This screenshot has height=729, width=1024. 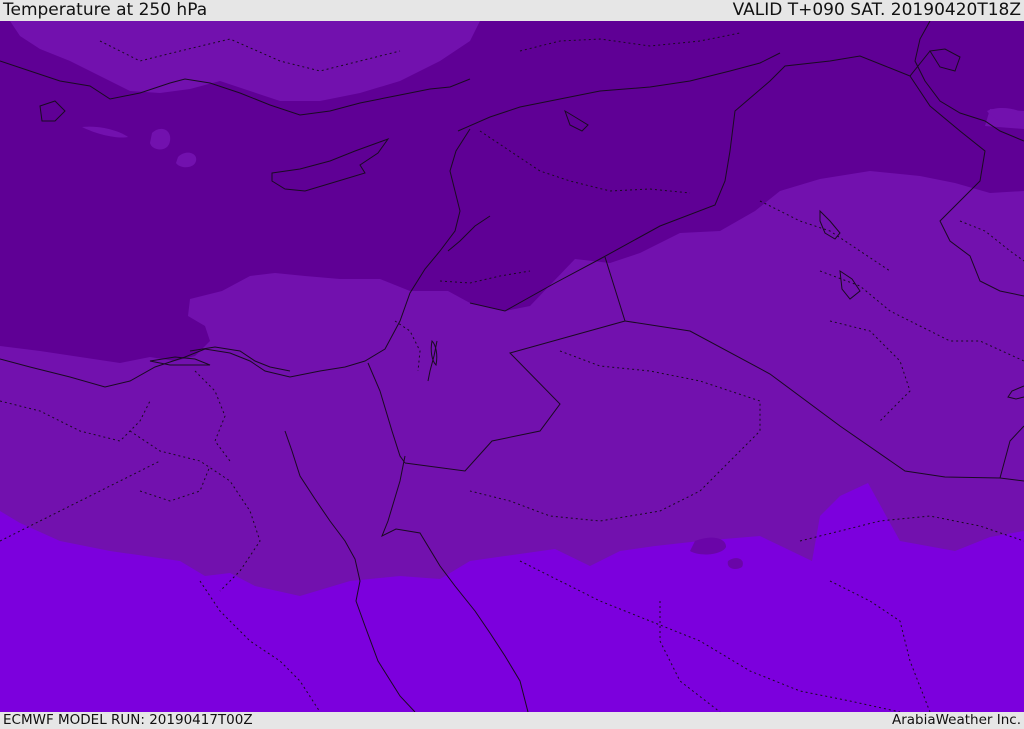 I want to click on model-run-label: ECMWF MODEL RUN: 20190417T00Z, so click(x=128, y=720).